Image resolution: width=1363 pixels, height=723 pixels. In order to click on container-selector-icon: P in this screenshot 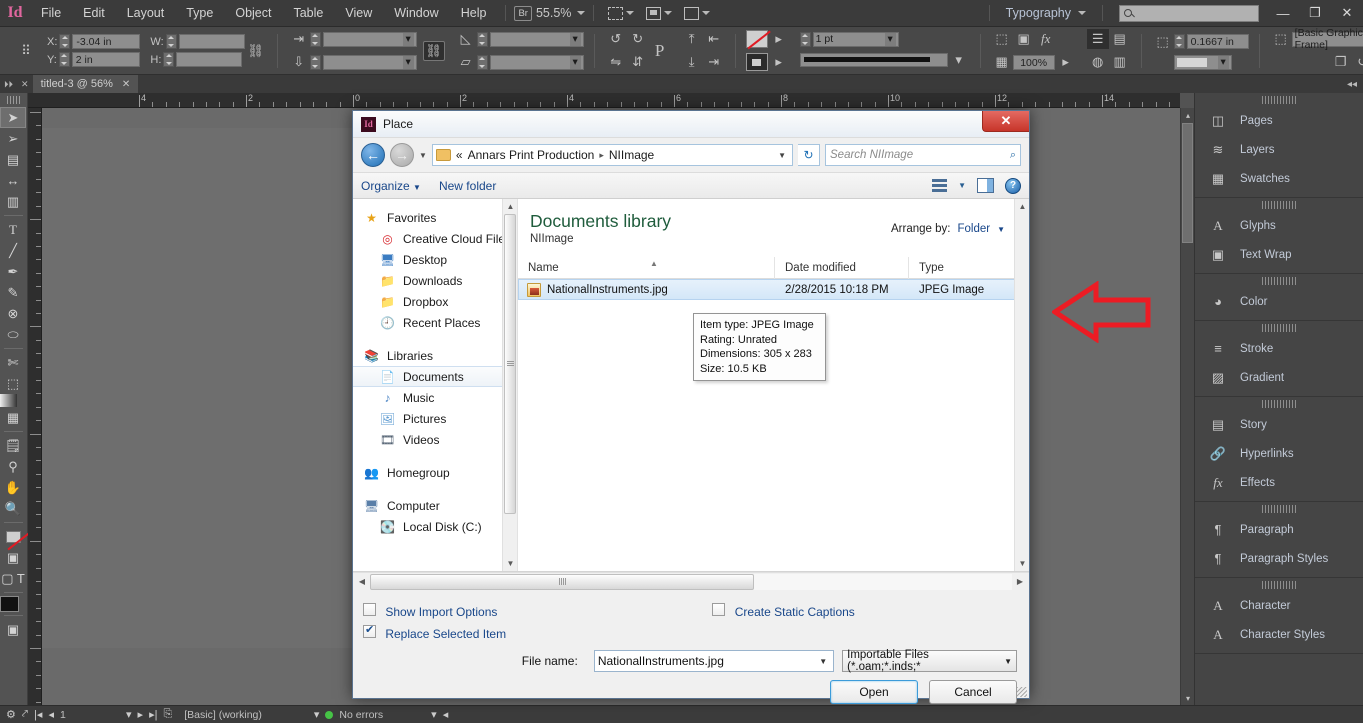, I will do `click(660, 51)`.